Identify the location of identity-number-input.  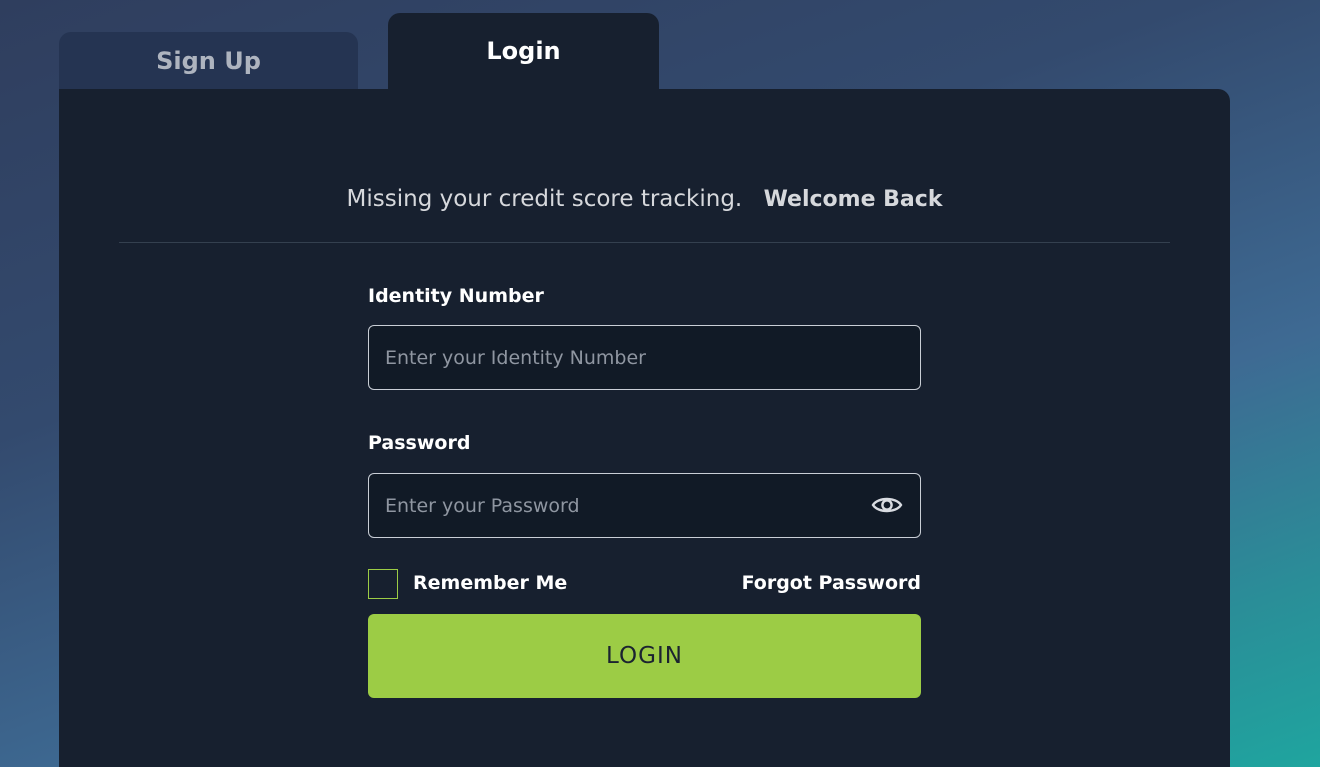
(615, 357).